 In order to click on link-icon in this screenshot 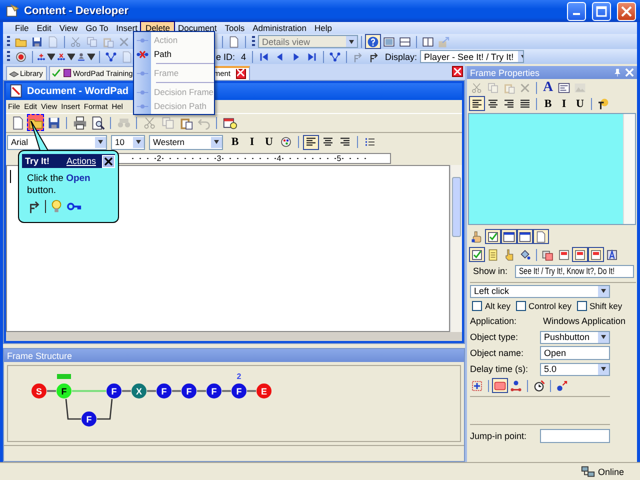, I will do `click(562, 385)`.